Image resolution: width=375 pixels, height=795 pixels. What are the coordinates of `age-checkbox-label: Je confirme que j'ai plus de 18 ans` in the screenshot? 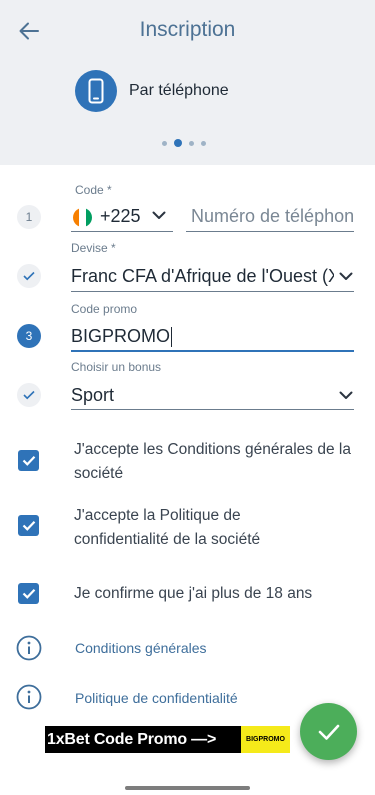 It's located at (216, 594).